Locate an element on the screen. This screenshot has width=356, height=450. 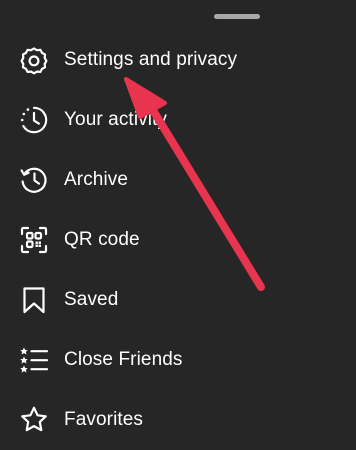
qr-code-icon is located at coordinates (34, 240).